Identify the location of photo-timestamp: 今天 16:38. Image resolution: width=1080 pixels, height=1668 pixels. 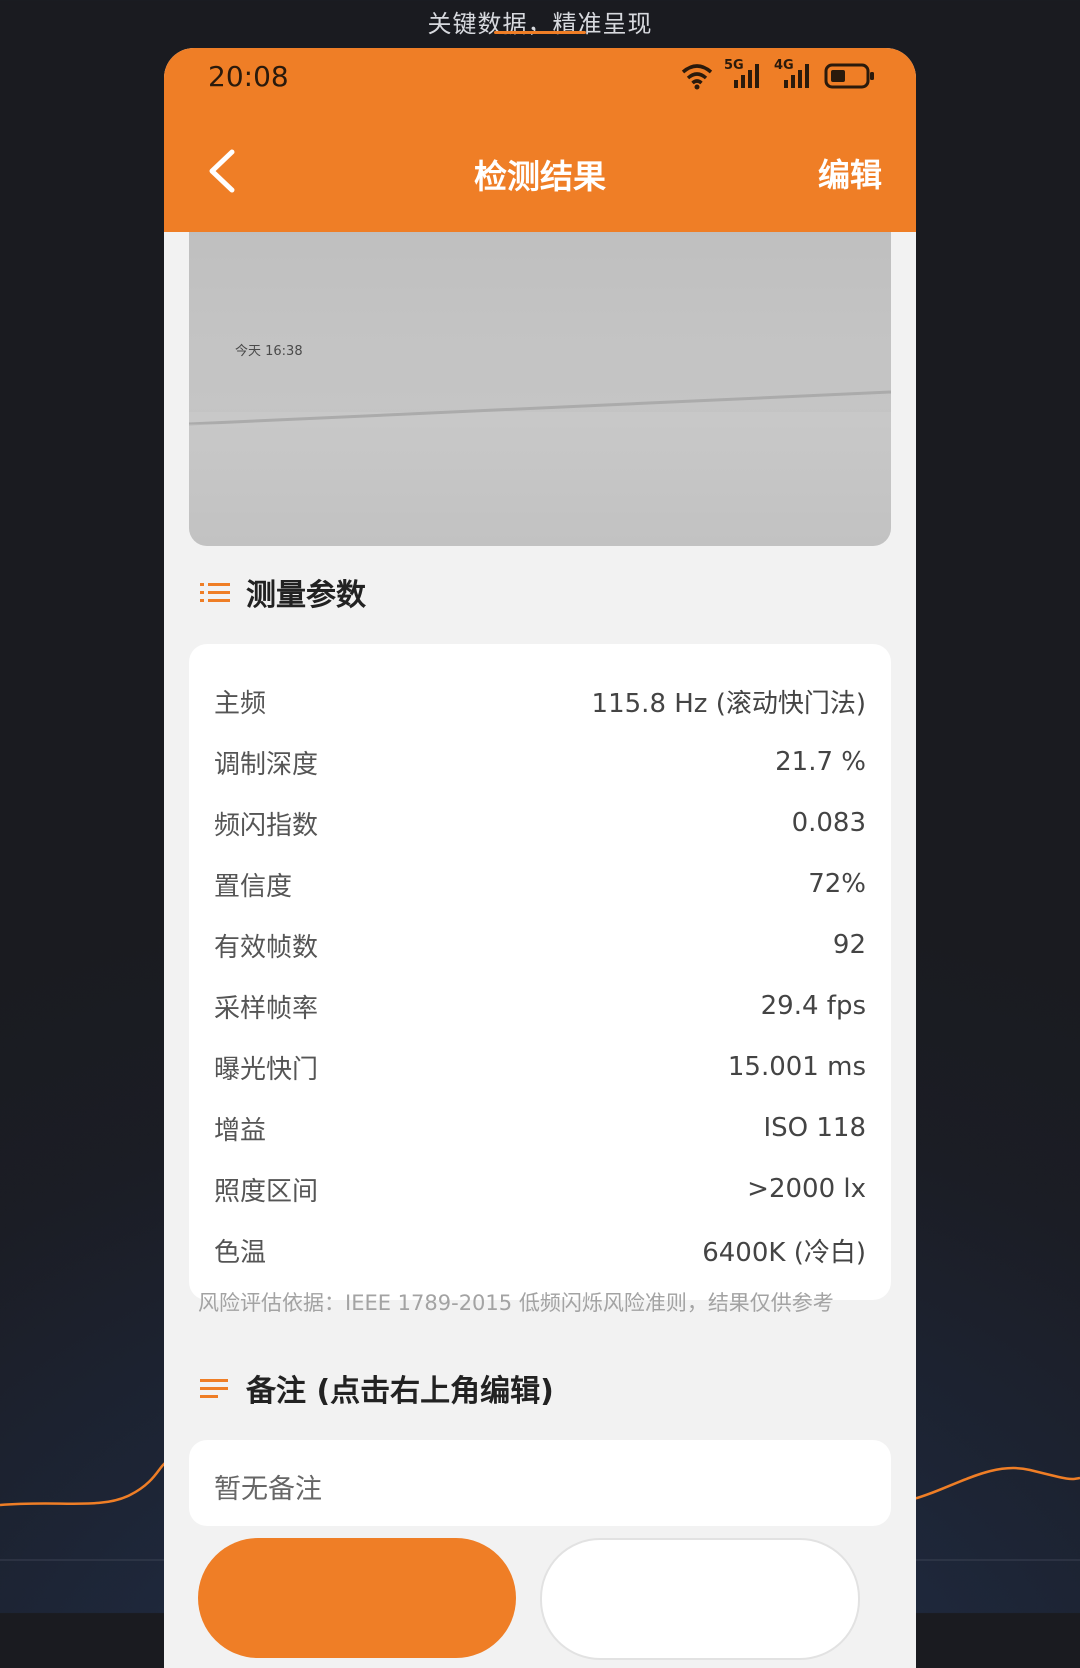
(269, 351).